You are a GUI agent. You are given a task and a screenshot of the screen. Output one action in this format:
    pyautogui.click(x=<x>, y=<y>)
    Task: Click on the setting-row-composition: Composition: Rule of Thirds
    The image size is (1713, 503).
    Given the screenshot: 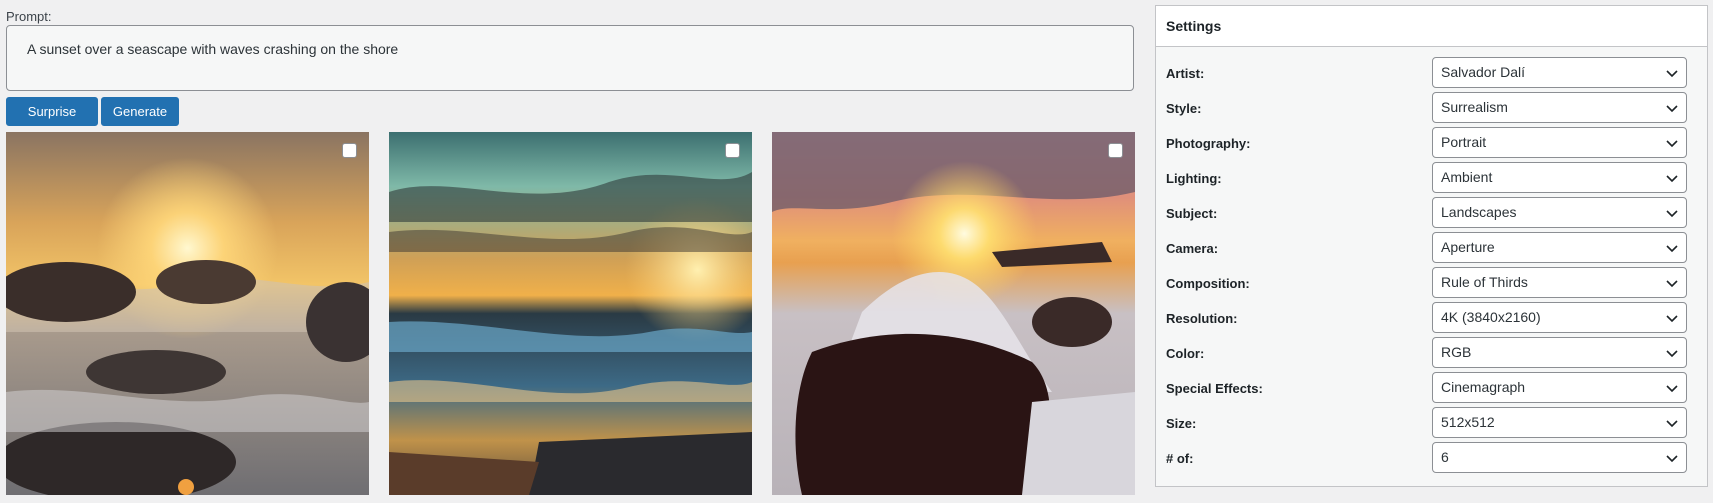 What is the action you would take?
    pyautogui.click(x=1431, y=284)
    